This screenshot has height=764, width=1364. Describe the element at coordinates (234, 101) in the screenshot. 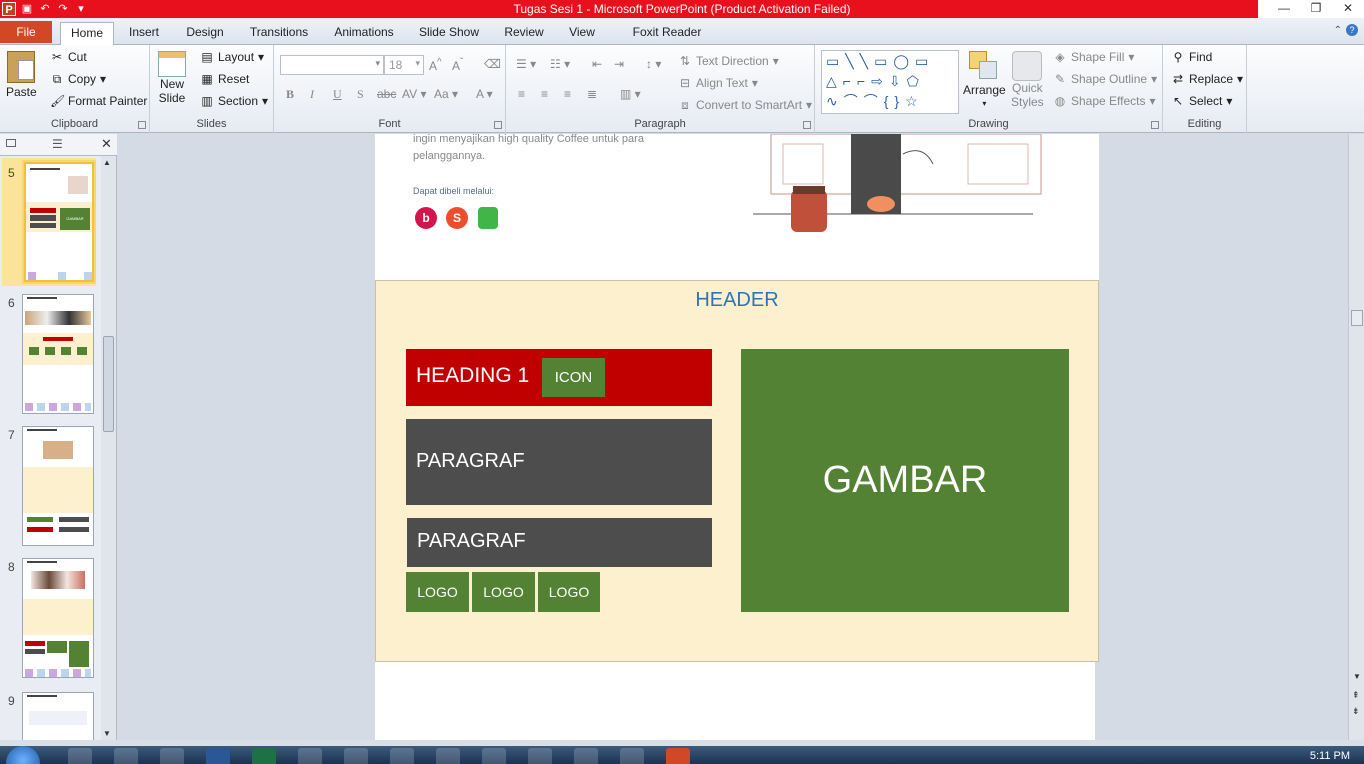

I see `section-button: ▥ Section ▾` at that location.